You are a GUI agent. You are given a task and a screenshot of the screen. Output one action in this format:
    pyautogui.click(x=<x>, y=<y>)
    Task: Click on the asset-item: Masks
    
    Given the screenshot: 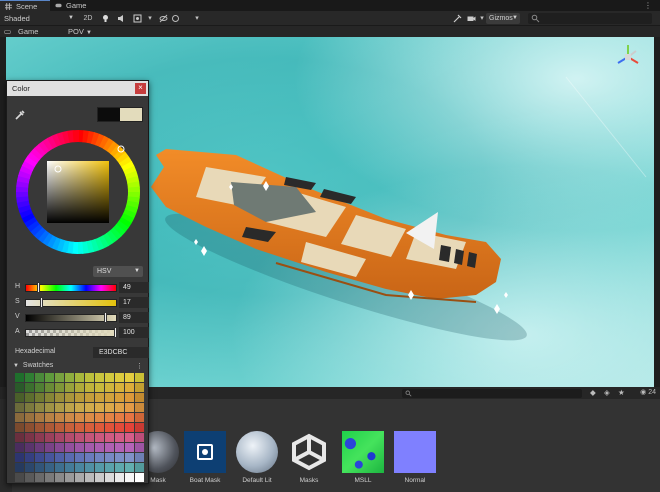 What is the action you would take?
    pyautogui.click(x=309, y=457)
    